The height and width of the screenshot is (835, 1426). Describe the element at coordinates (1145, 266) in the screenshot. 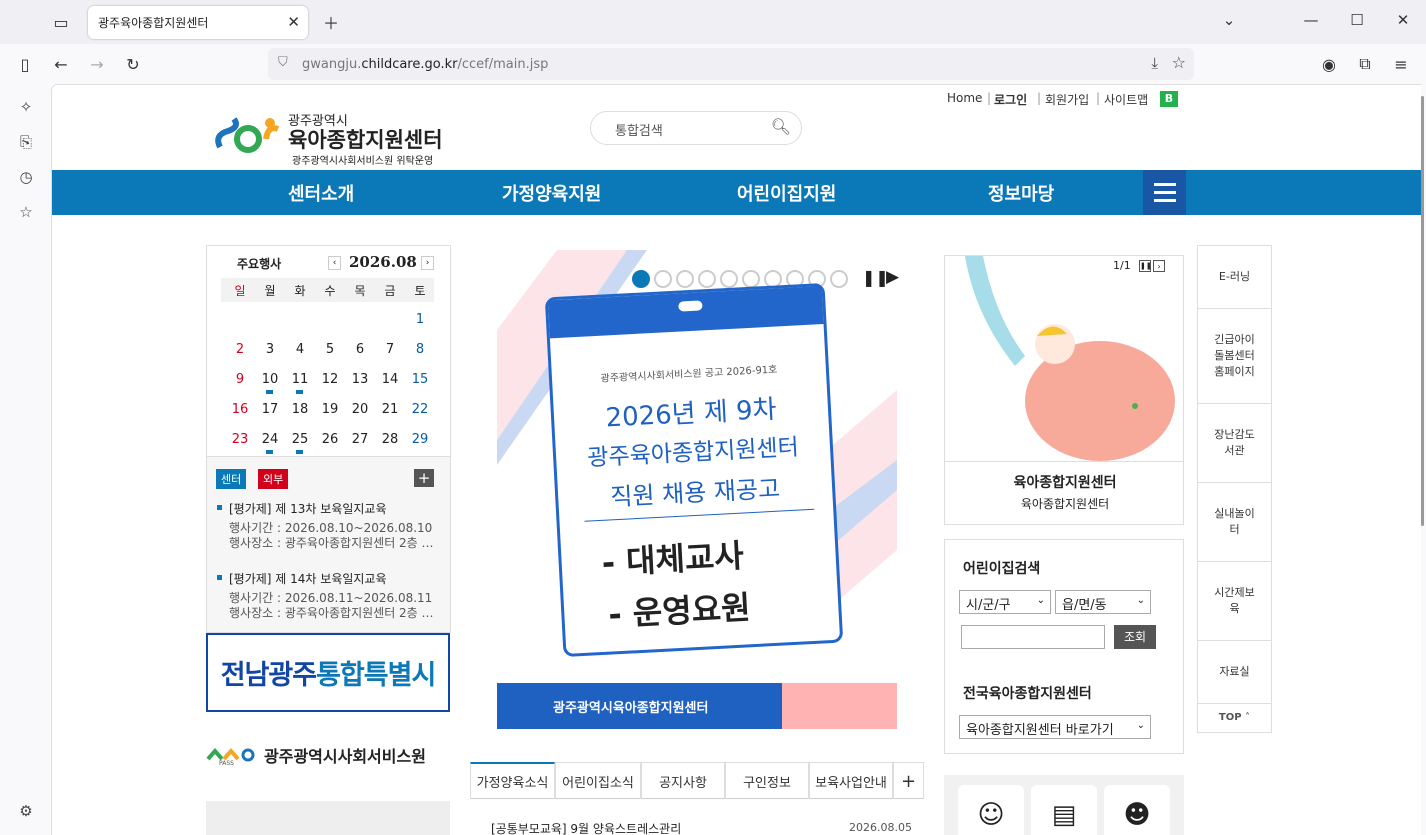

I see `ad-pause-icon: ❚❚` at that location.